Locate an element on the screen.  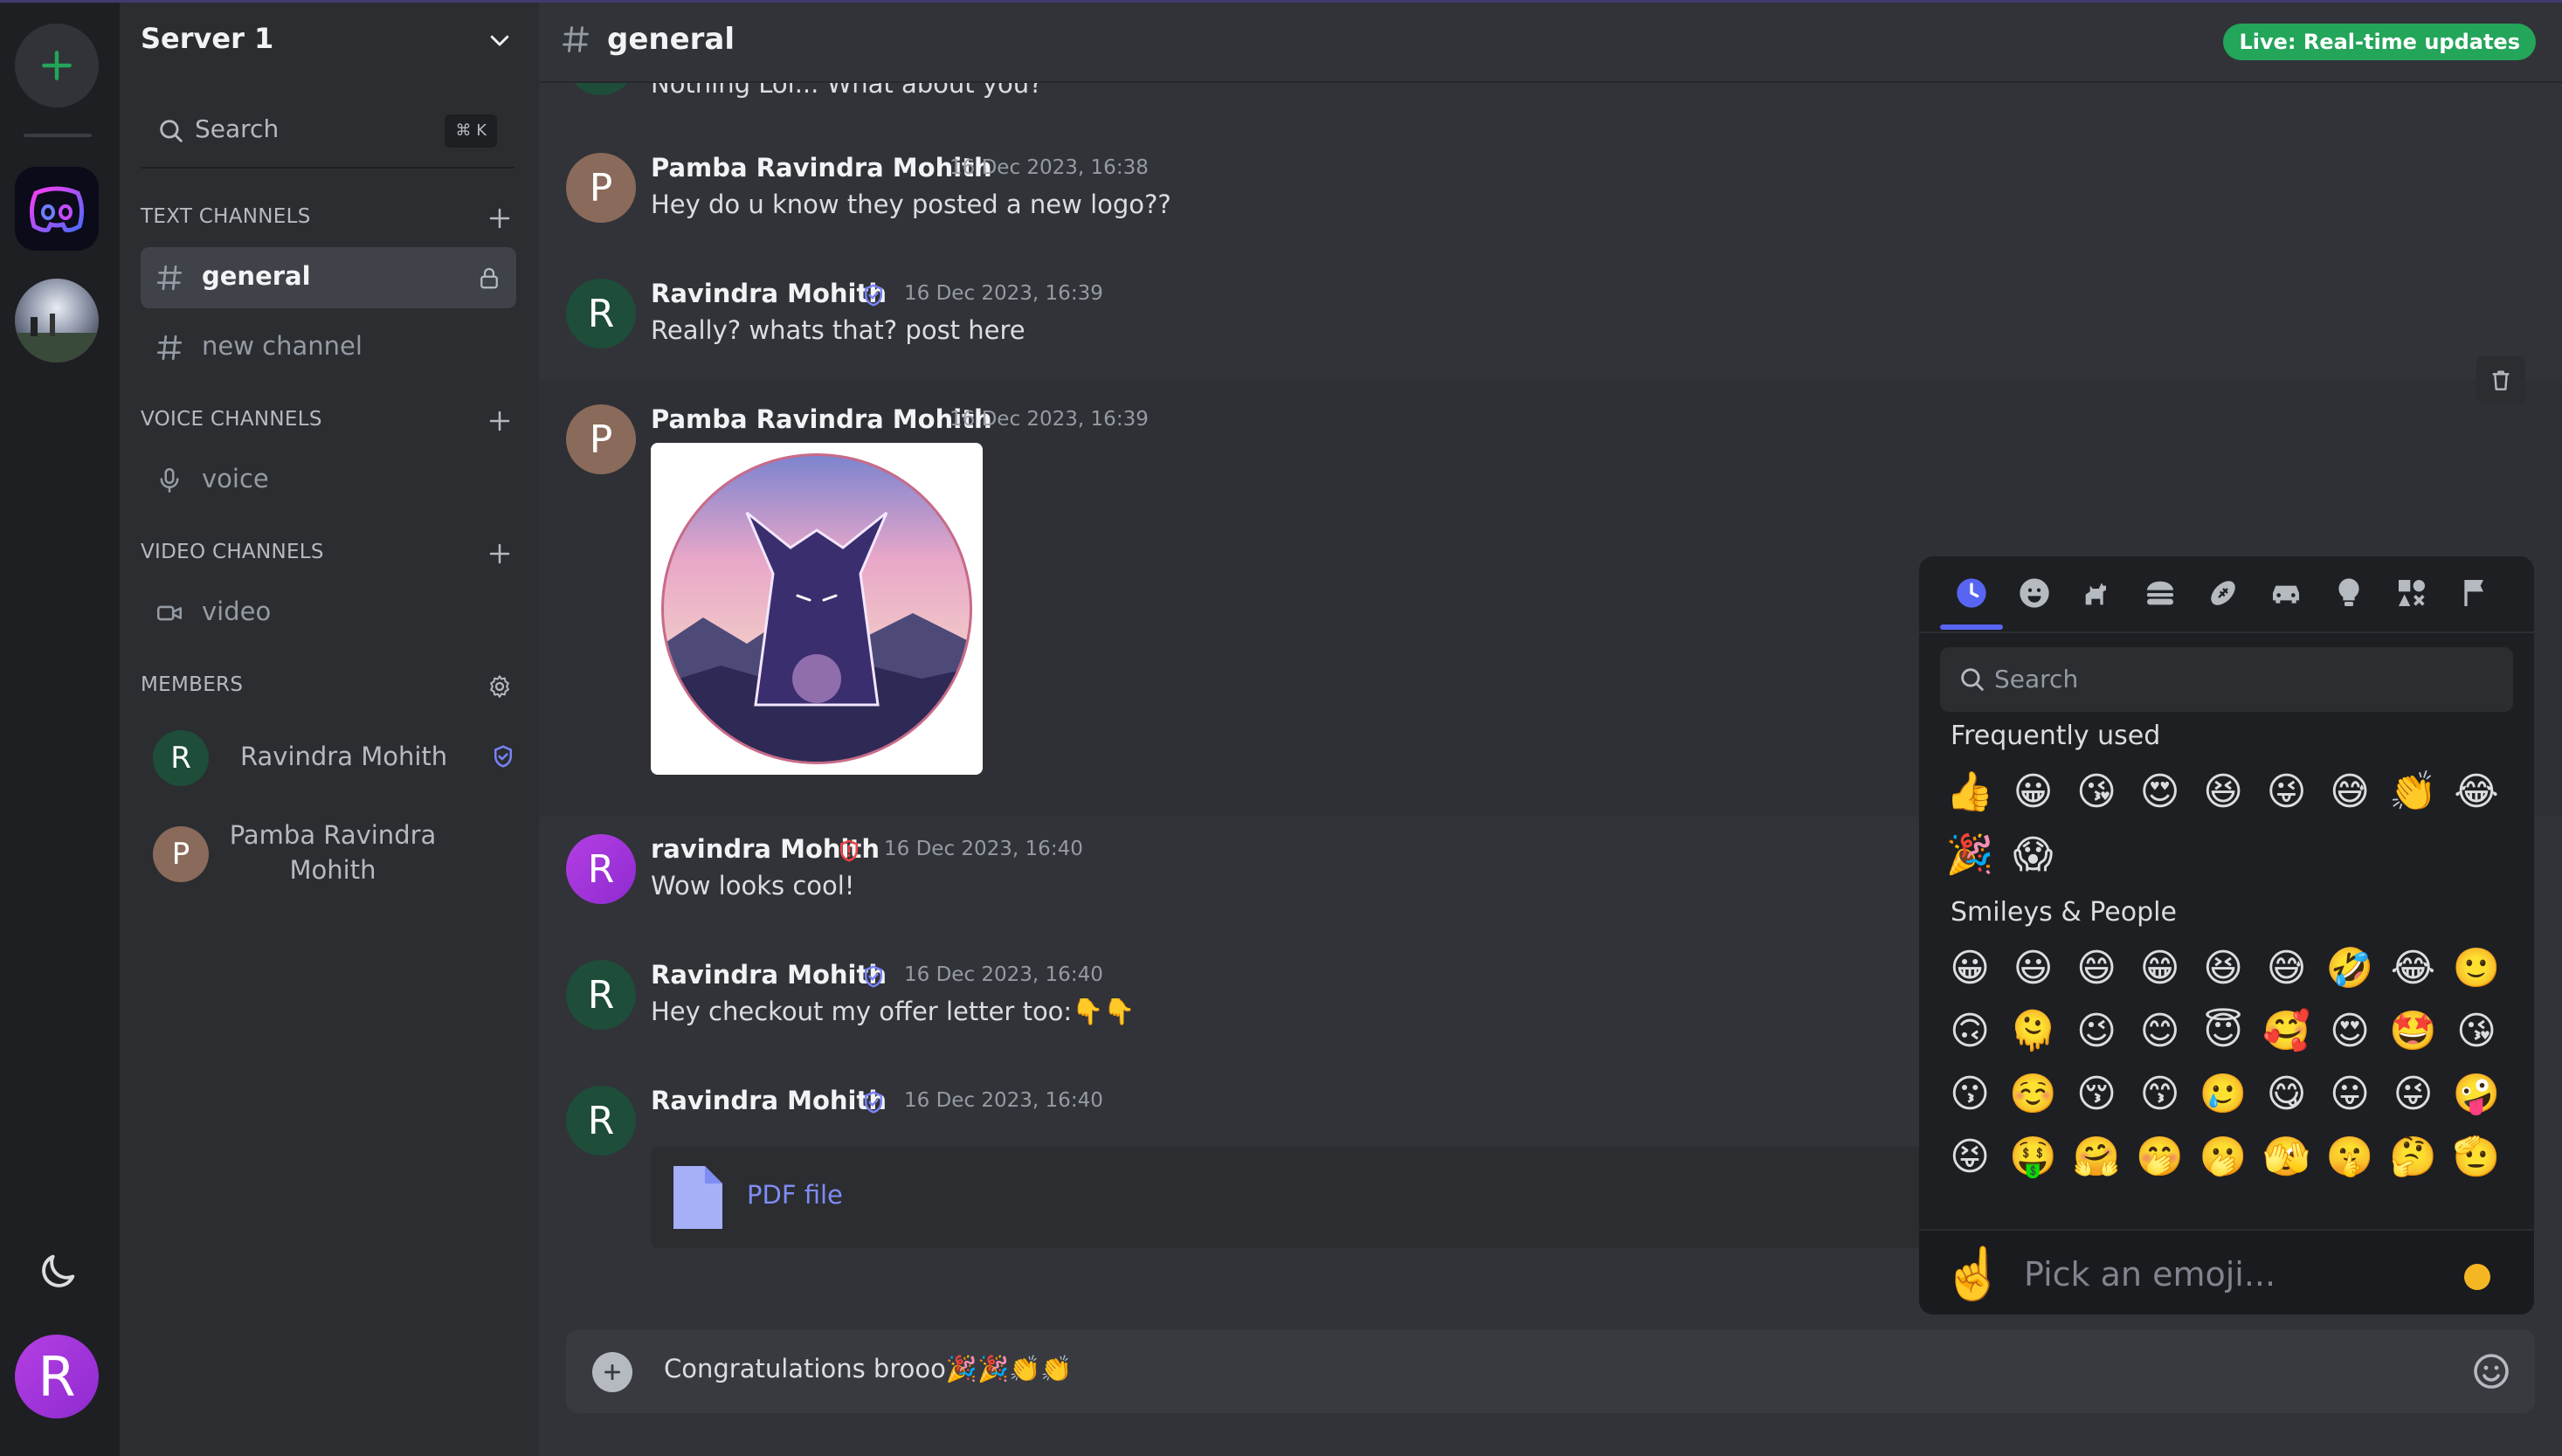
emoji-button: 🤗 is located at coordinates (2096, 1157).